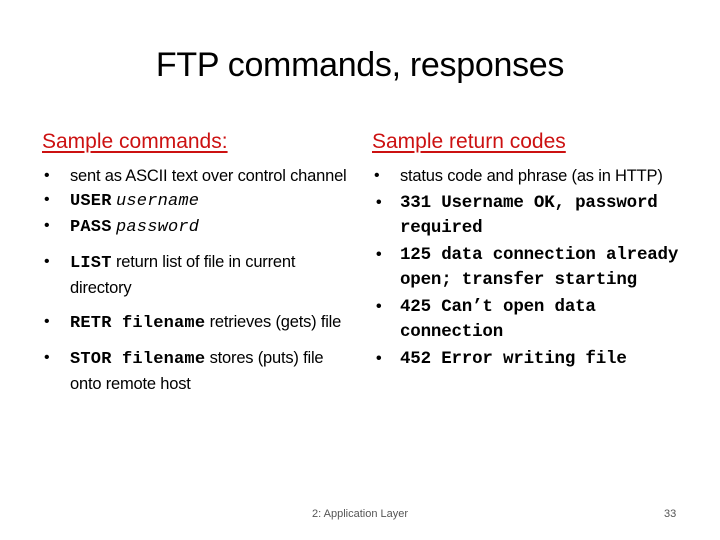 This screenshot has height=540, width=720. What do you see at coordinates (91, 201) in the screenshot?
I see `command-name: USER` at bounding box center [91, 201].